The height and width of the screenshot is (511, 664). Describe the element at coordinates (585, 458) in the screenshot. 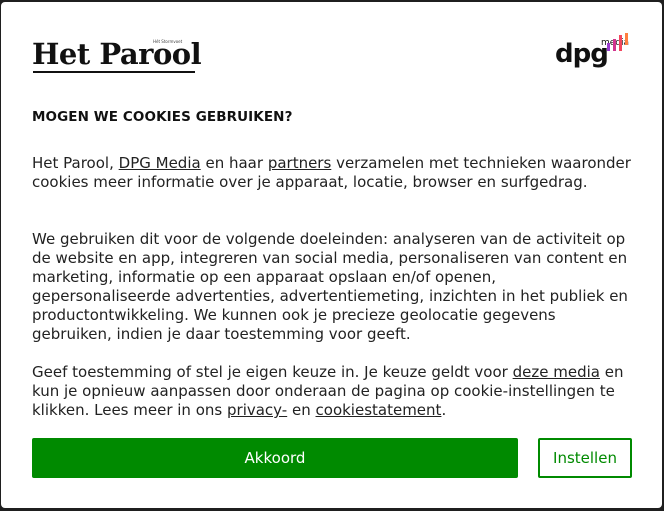

I see `settings-button: Instellen` at that location.